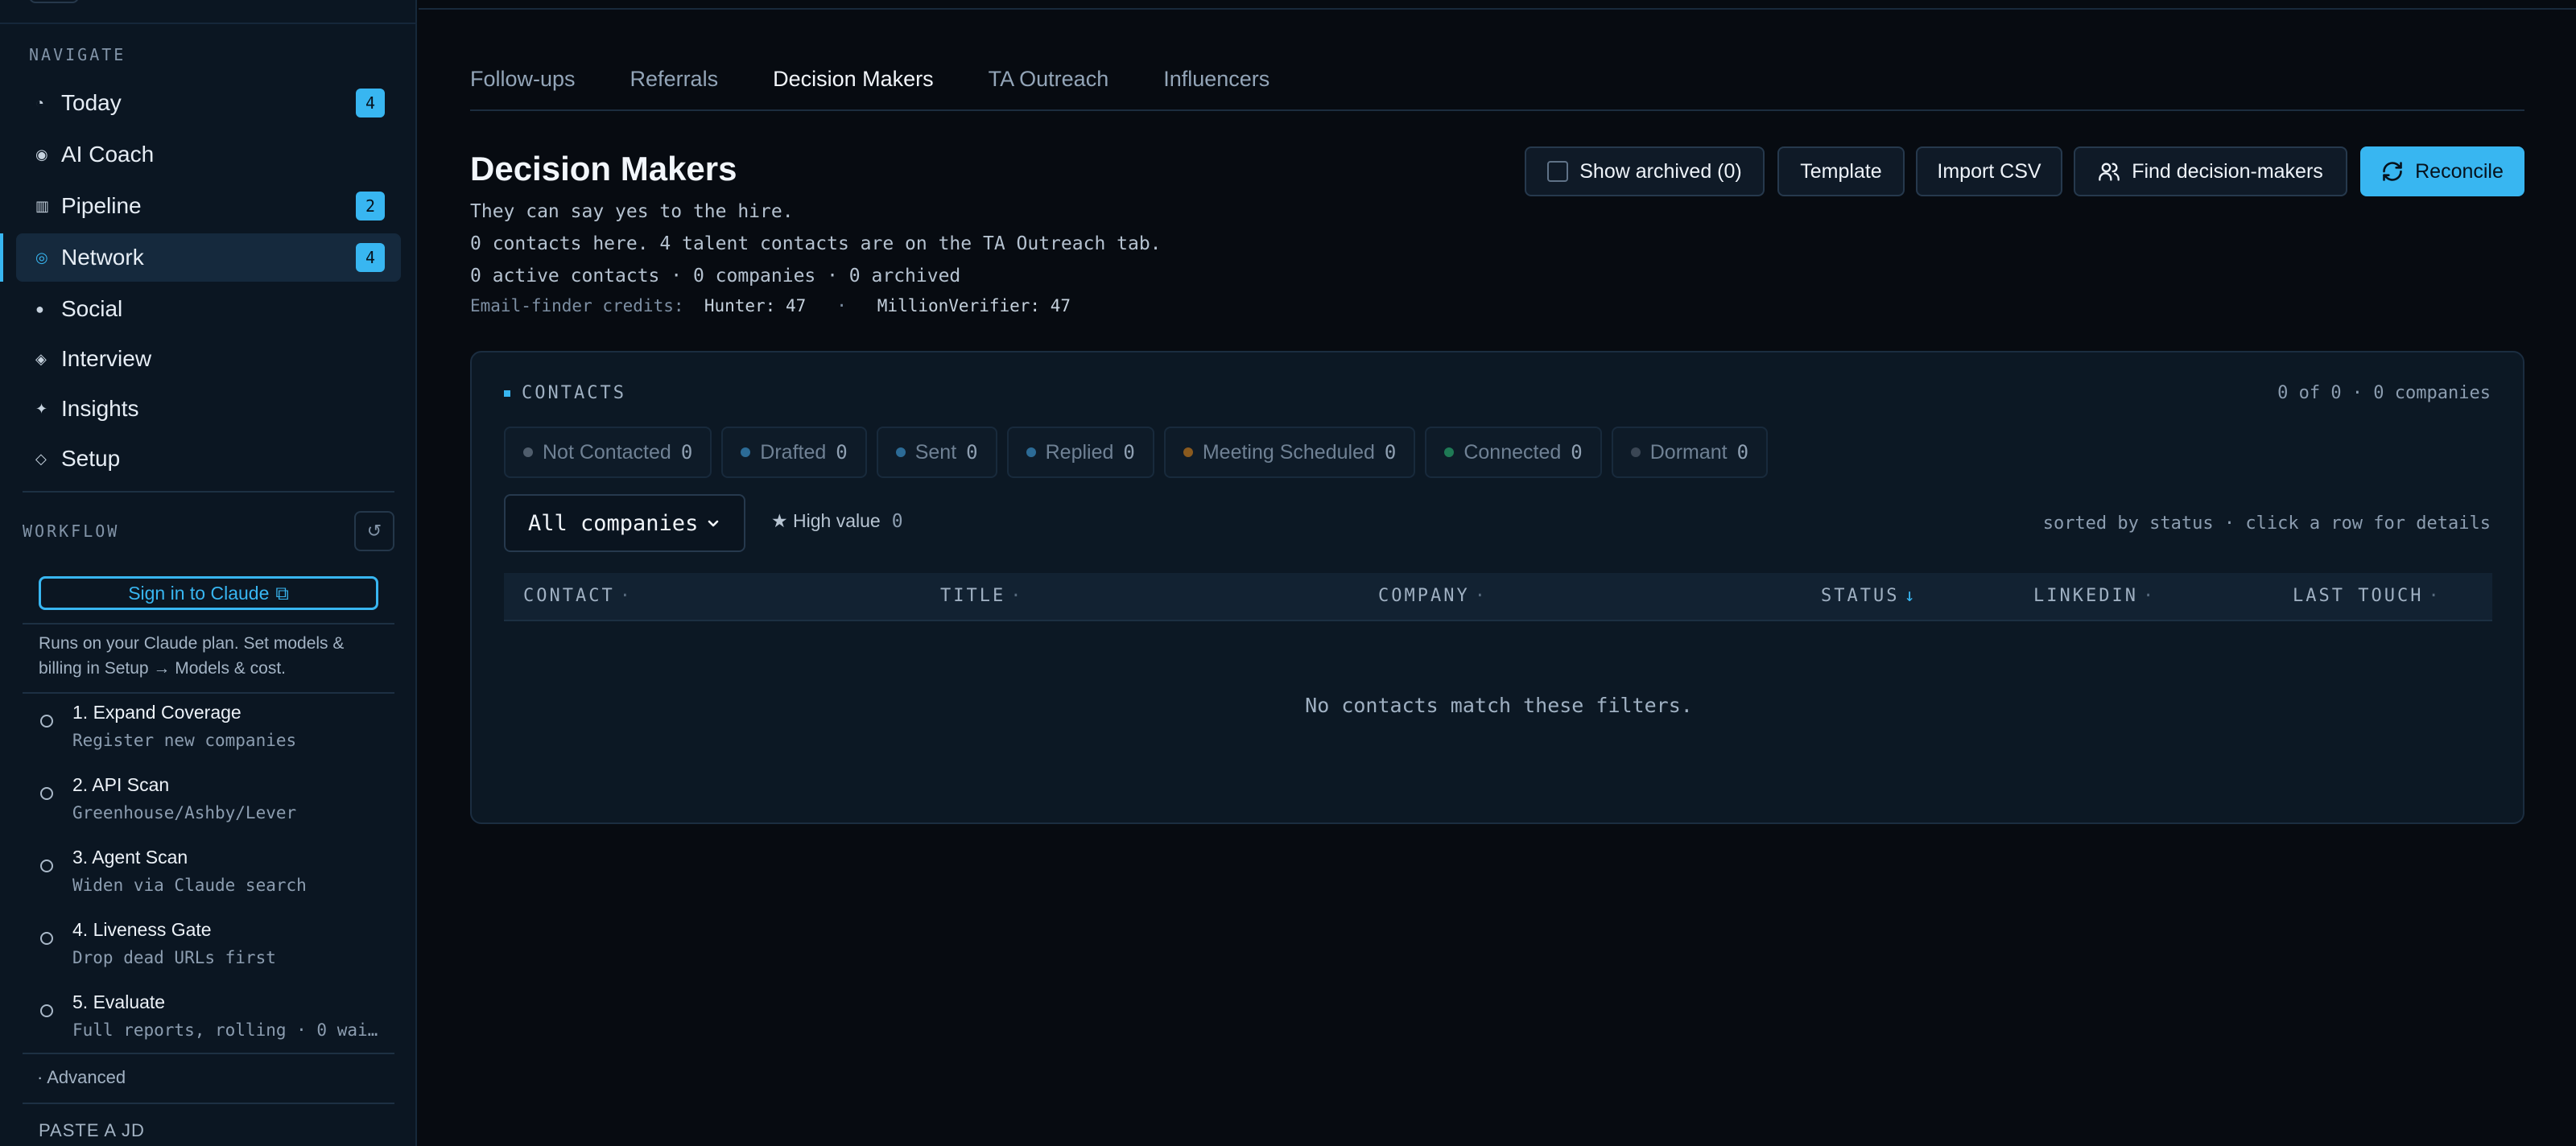 The height and width of the screenshot is (1146, 2576). What do you see at coordinates (130, 857) in the screenshot?
I see `step-title: 3. Agent Scan` at bounding box center [130, 857].